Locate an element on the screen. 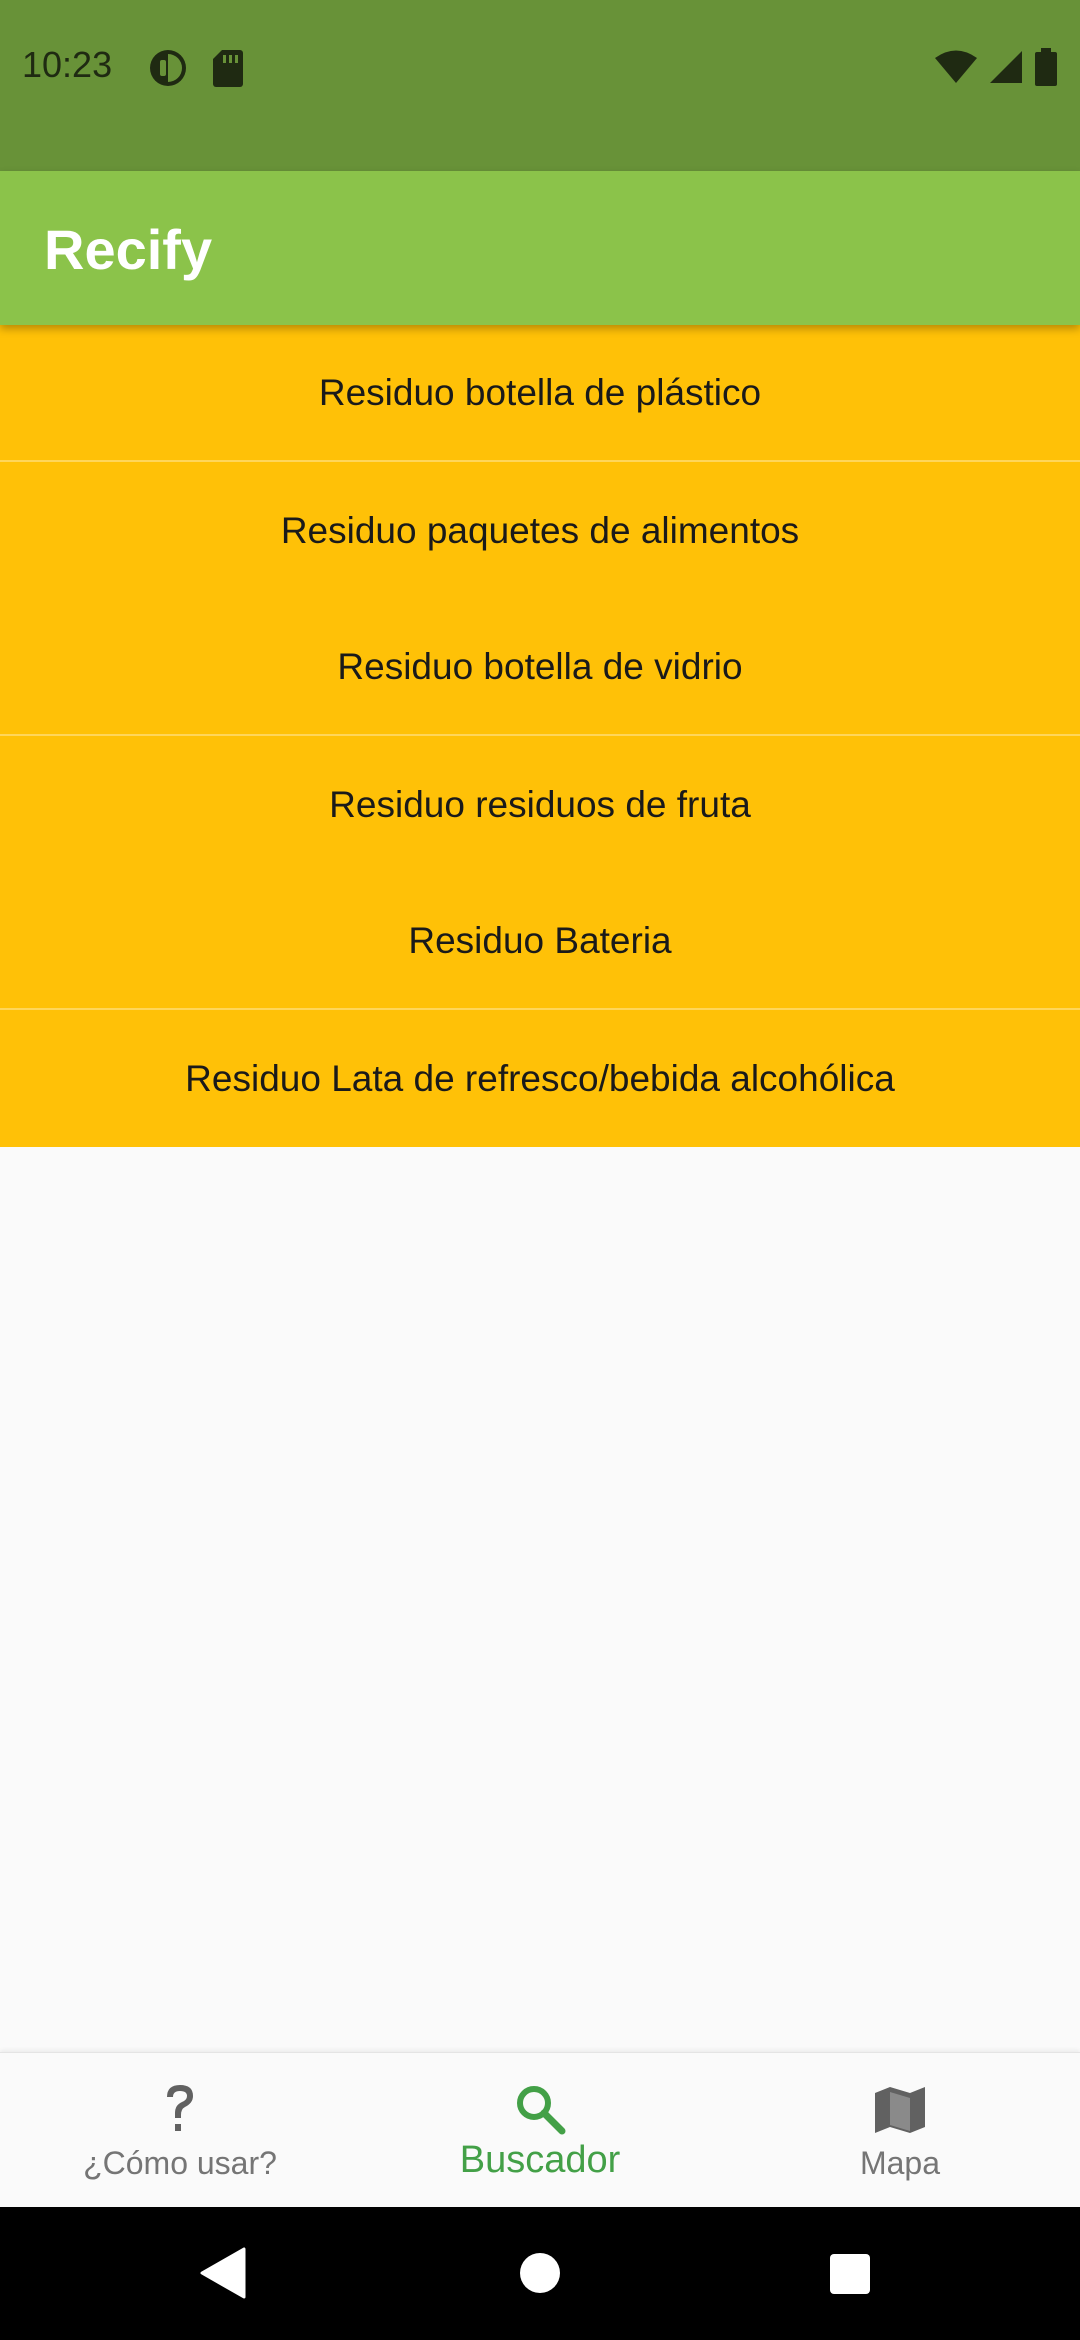 This screenshot has height=2340, width=1080. nav-label: ¿Cómo usar? is located at coordinates (180, 2163).